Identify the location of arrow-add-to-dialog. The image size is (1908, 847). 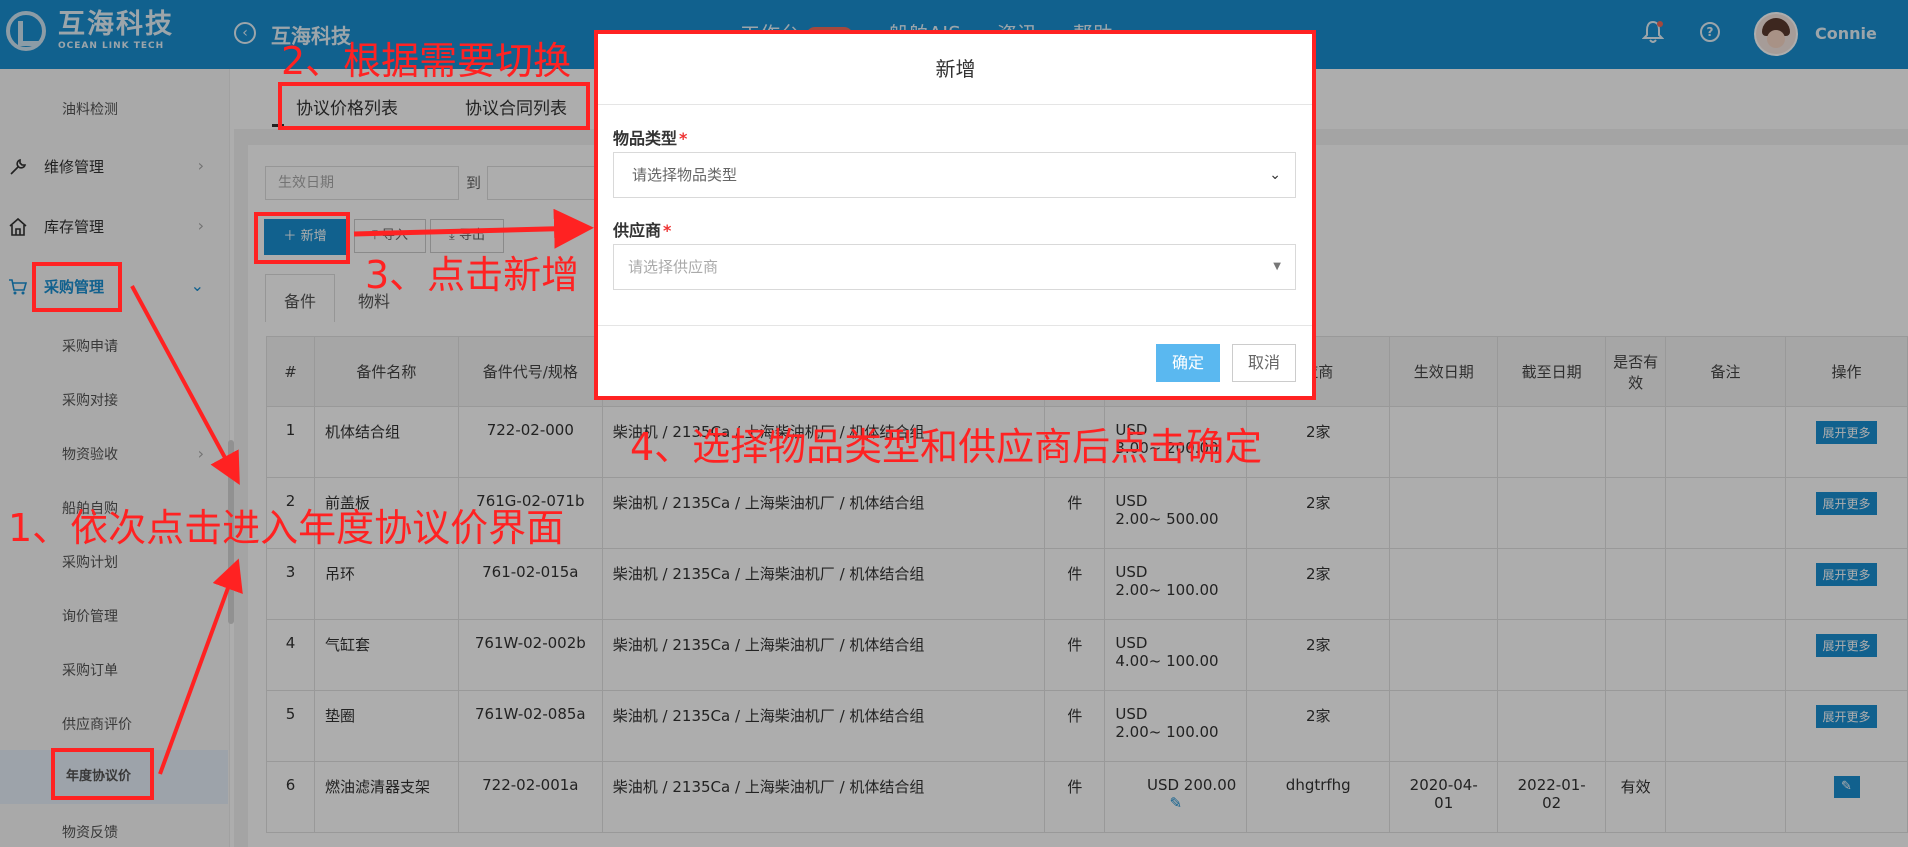
(473, 228).